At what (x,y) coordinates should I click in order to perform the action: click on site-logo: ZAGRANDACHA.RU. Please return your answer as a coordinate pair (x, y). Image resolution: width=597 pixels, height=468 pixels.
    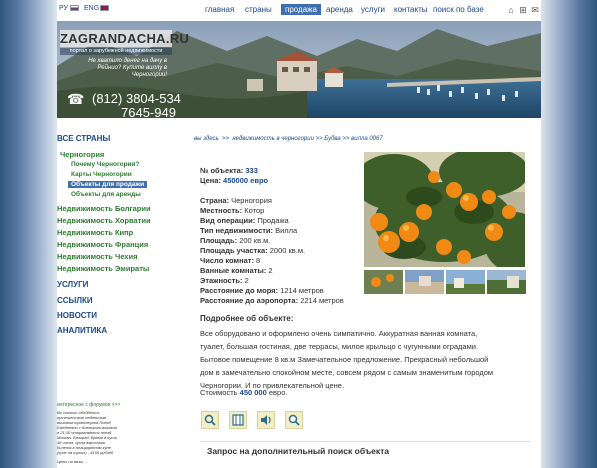
    Looking at the image, I should click on (124, 38).